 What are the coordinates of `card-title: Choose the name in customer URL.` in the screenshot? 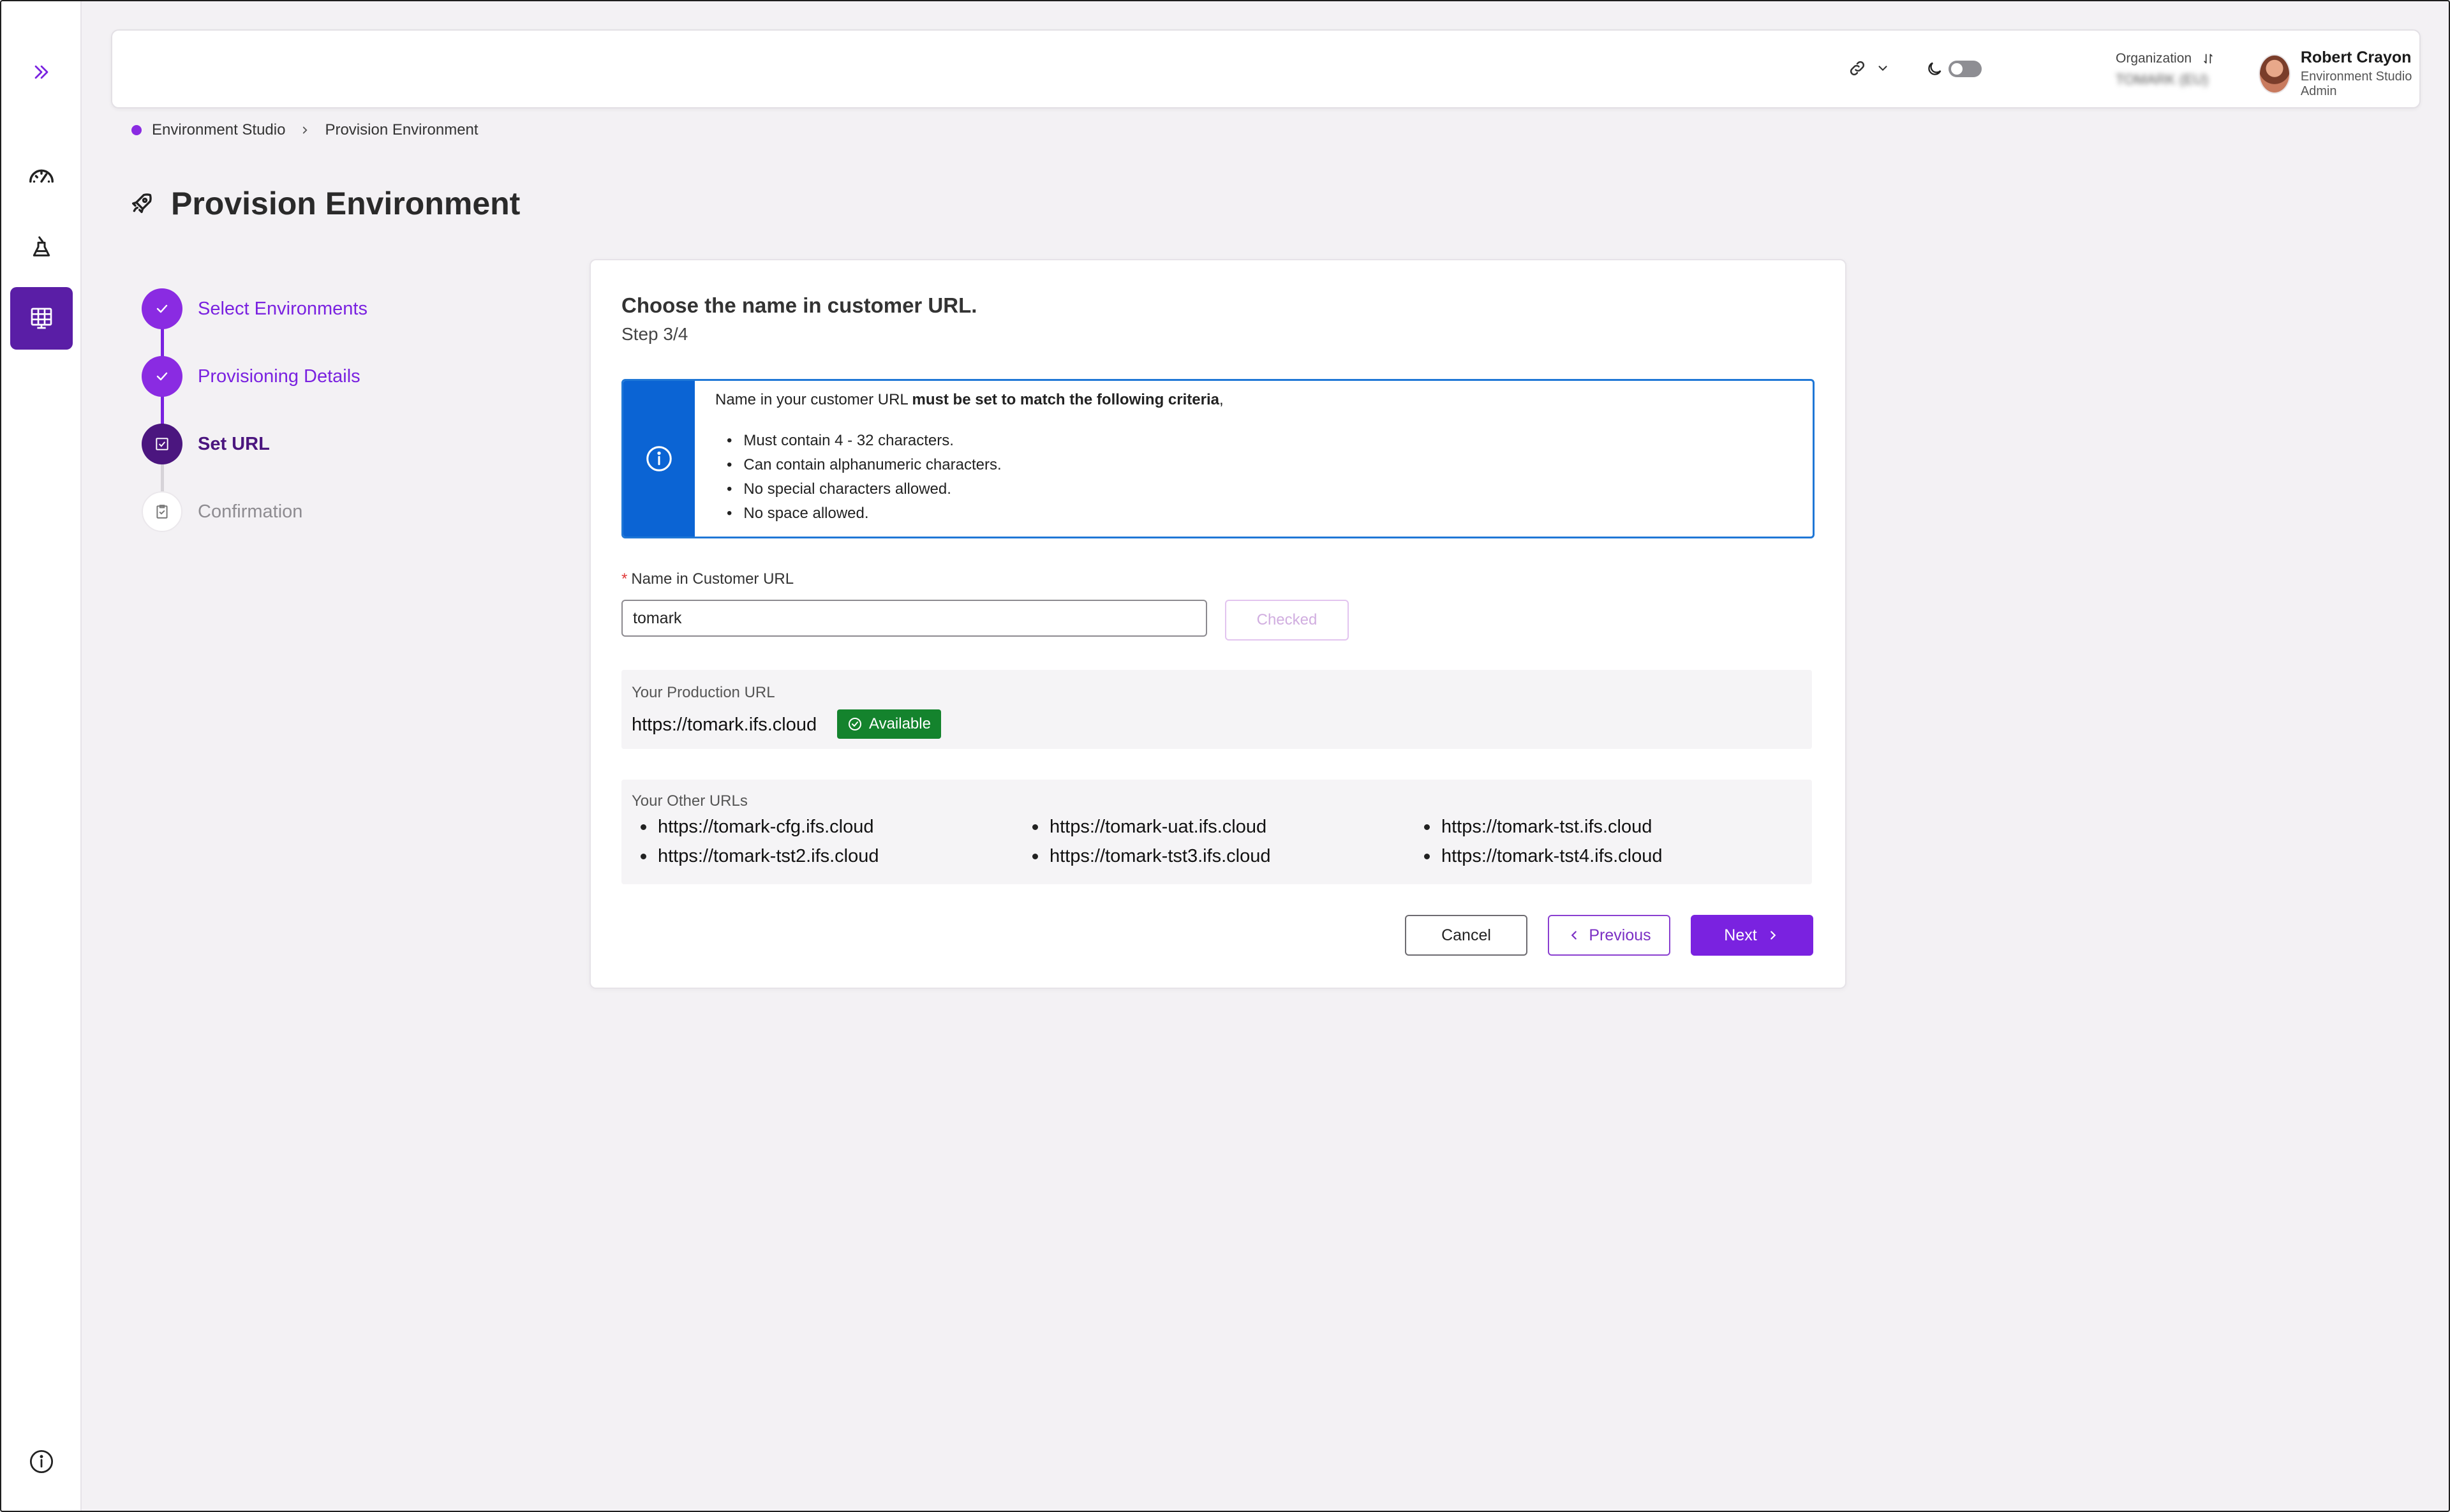 It's located at (799, 305).